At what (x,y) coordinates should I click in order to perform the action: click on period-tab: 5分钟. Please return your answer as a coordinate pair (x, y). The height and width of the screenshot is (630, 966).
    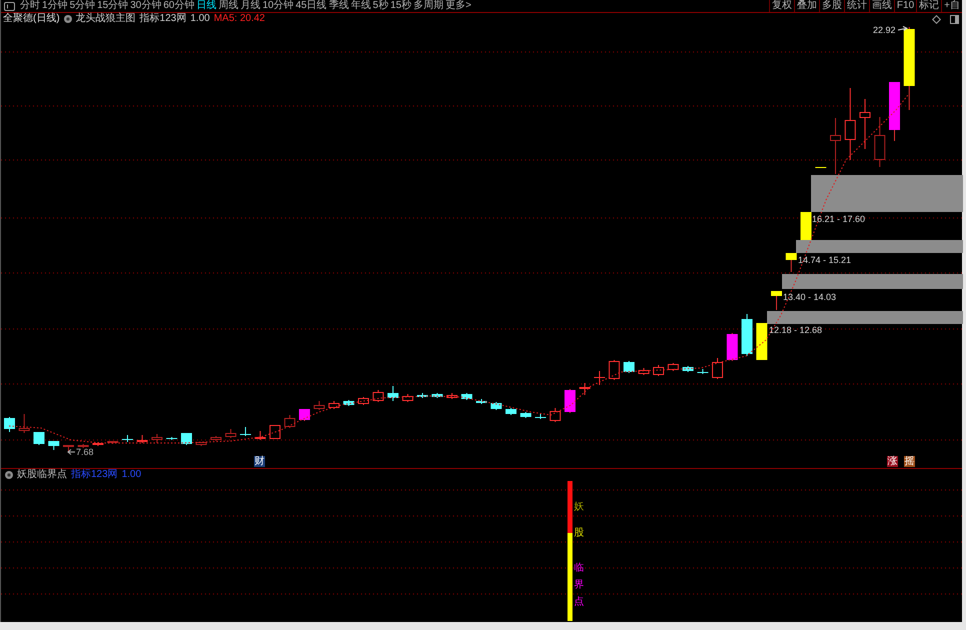
    Looking at the image, I should click on (83, 6).